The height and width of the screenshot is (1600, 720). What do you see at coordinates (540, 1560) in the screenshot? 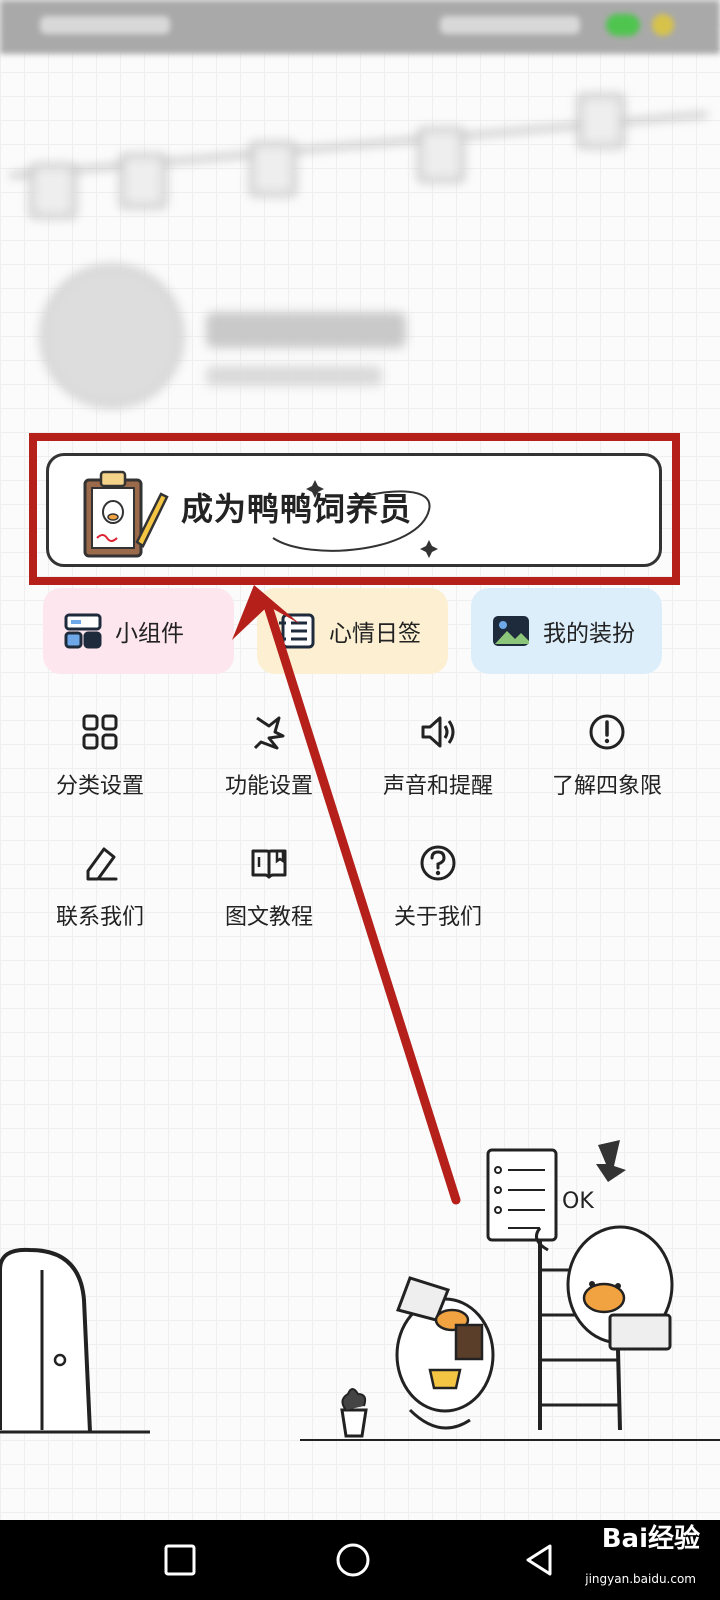
I see `back-icon` at bounding box center [540, 1560].